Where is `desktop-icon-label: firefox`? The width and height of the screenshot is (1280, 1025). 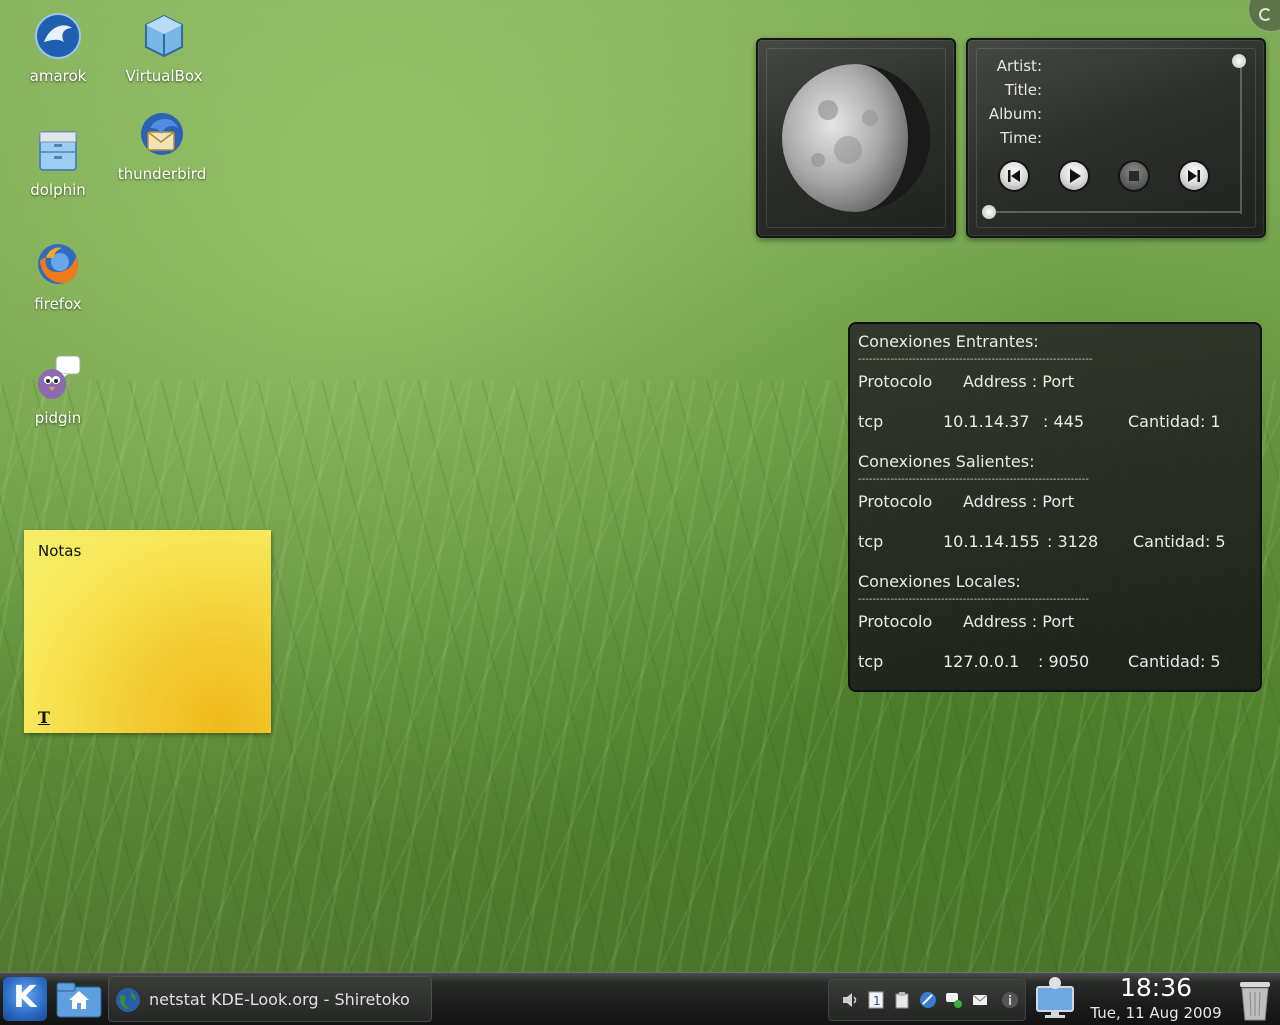
desktop-icon-label: firefox is located at coordinates (58, 304).